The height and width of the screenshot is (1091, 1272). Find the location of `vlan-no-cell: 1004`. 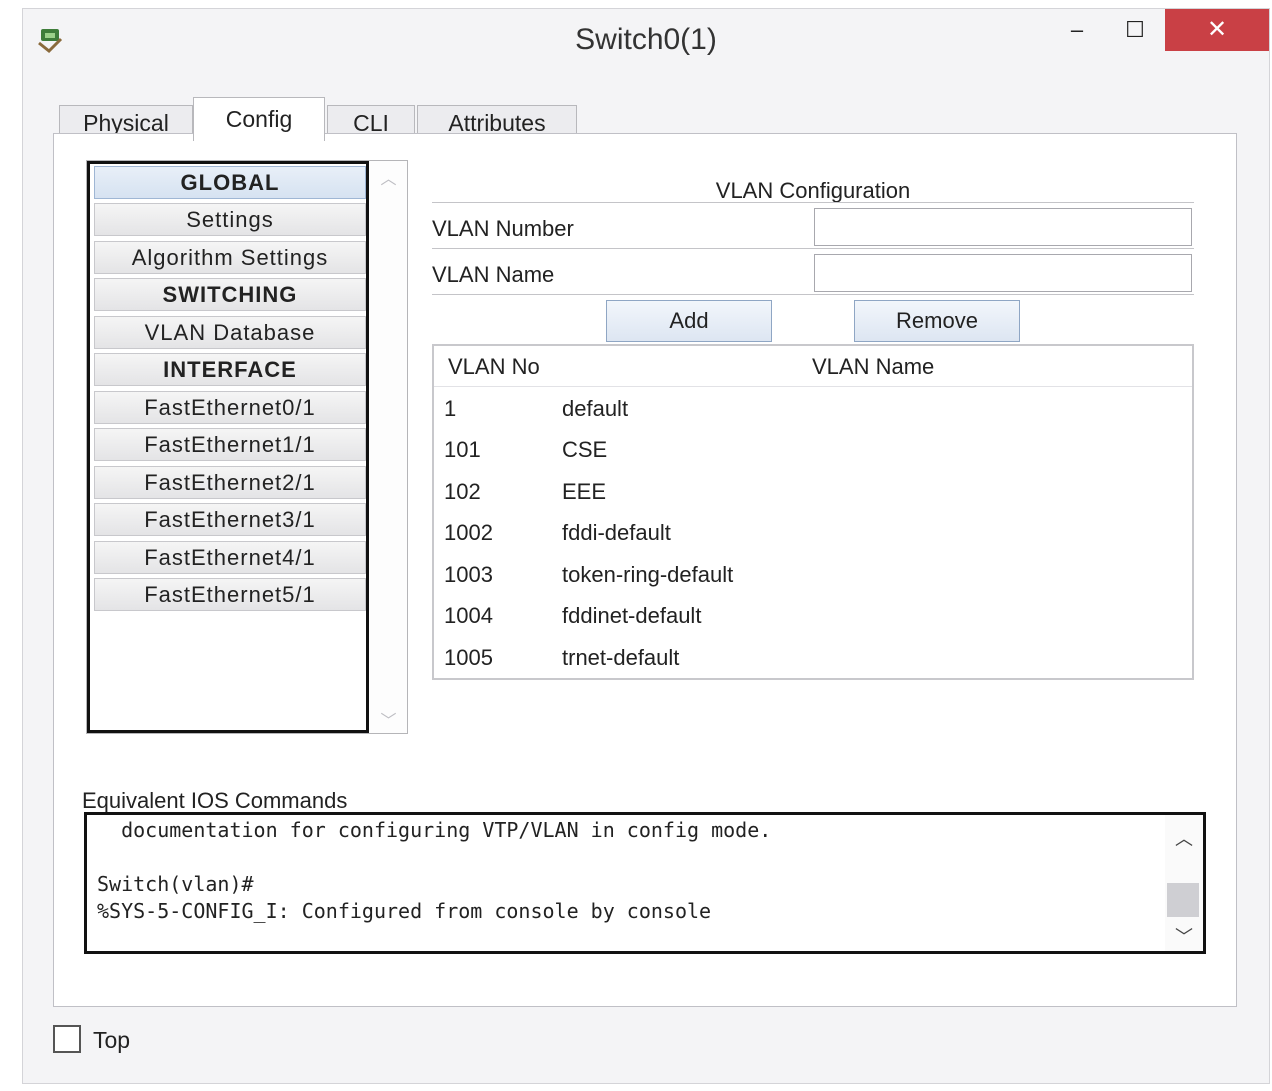

vlan-no-cell: 1004 is located at coordinates (468, 615).